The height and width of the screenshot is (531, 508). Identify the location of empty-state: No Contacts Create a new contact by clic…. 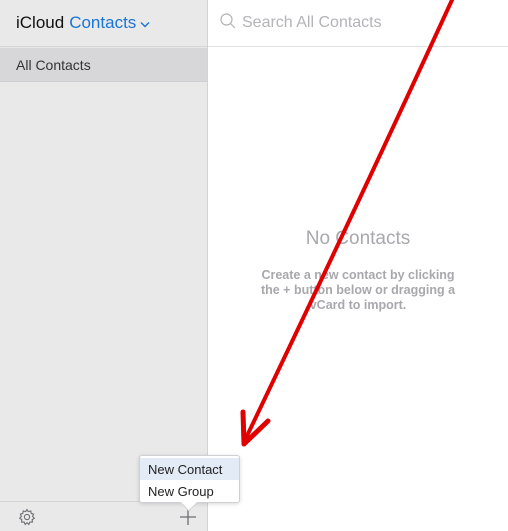
(358, 270).